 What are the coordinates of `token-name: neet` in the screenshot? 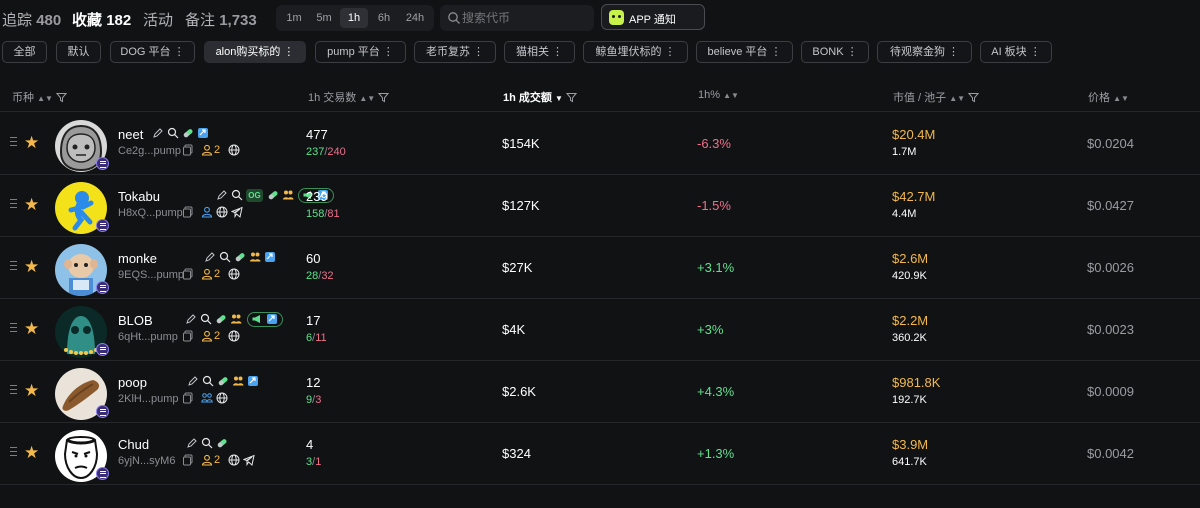 It's located at (130, 134).